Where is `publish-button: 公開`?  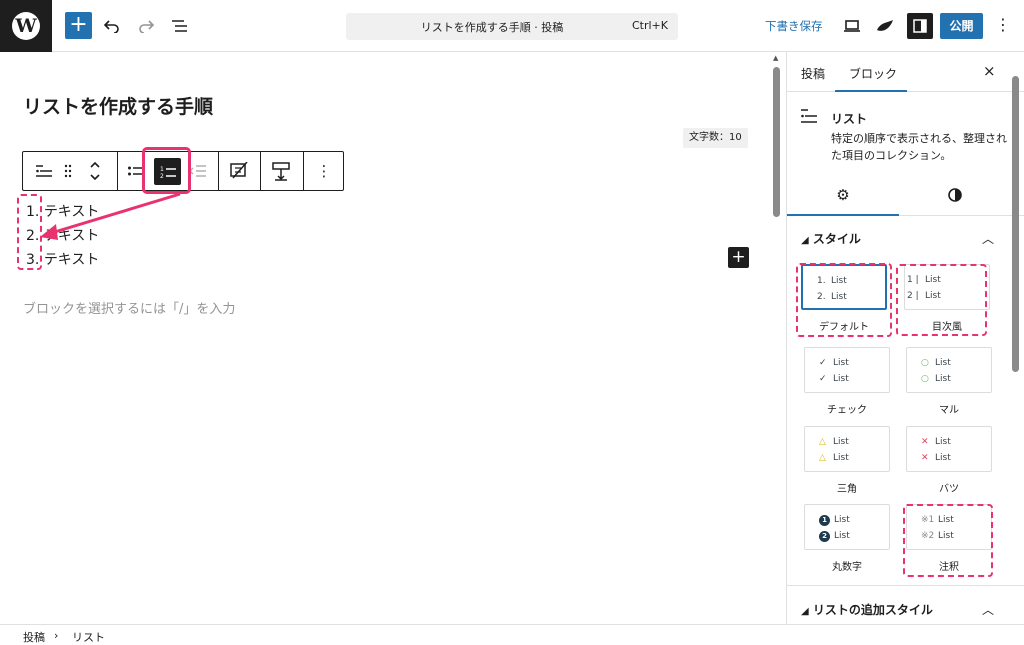 publish-button: 公開 is located at coordinates (961, 26).